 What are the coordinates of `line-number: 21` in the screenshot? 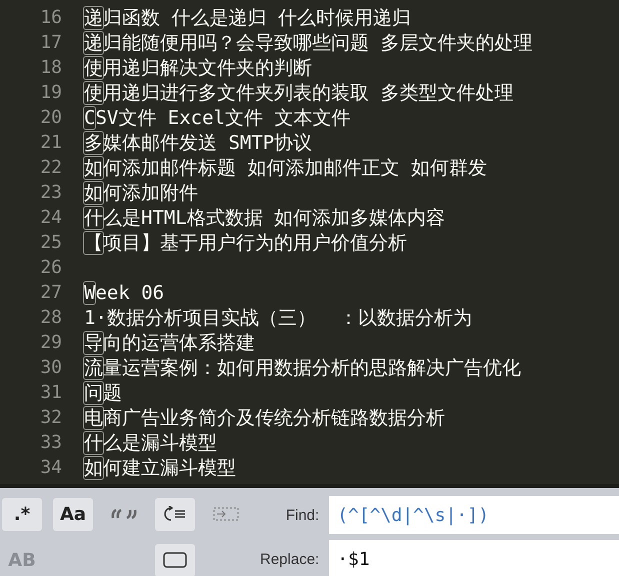 It's located at (50, 142).